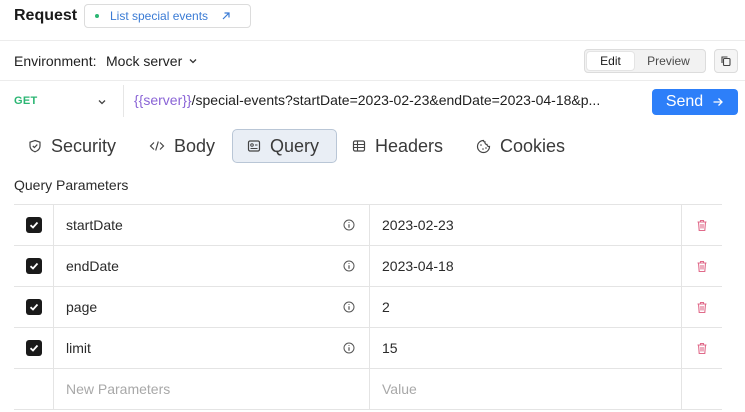 This screenshot has height=412, width=745. I want to click on tab-cookies: Cookies, so click(520, 146).